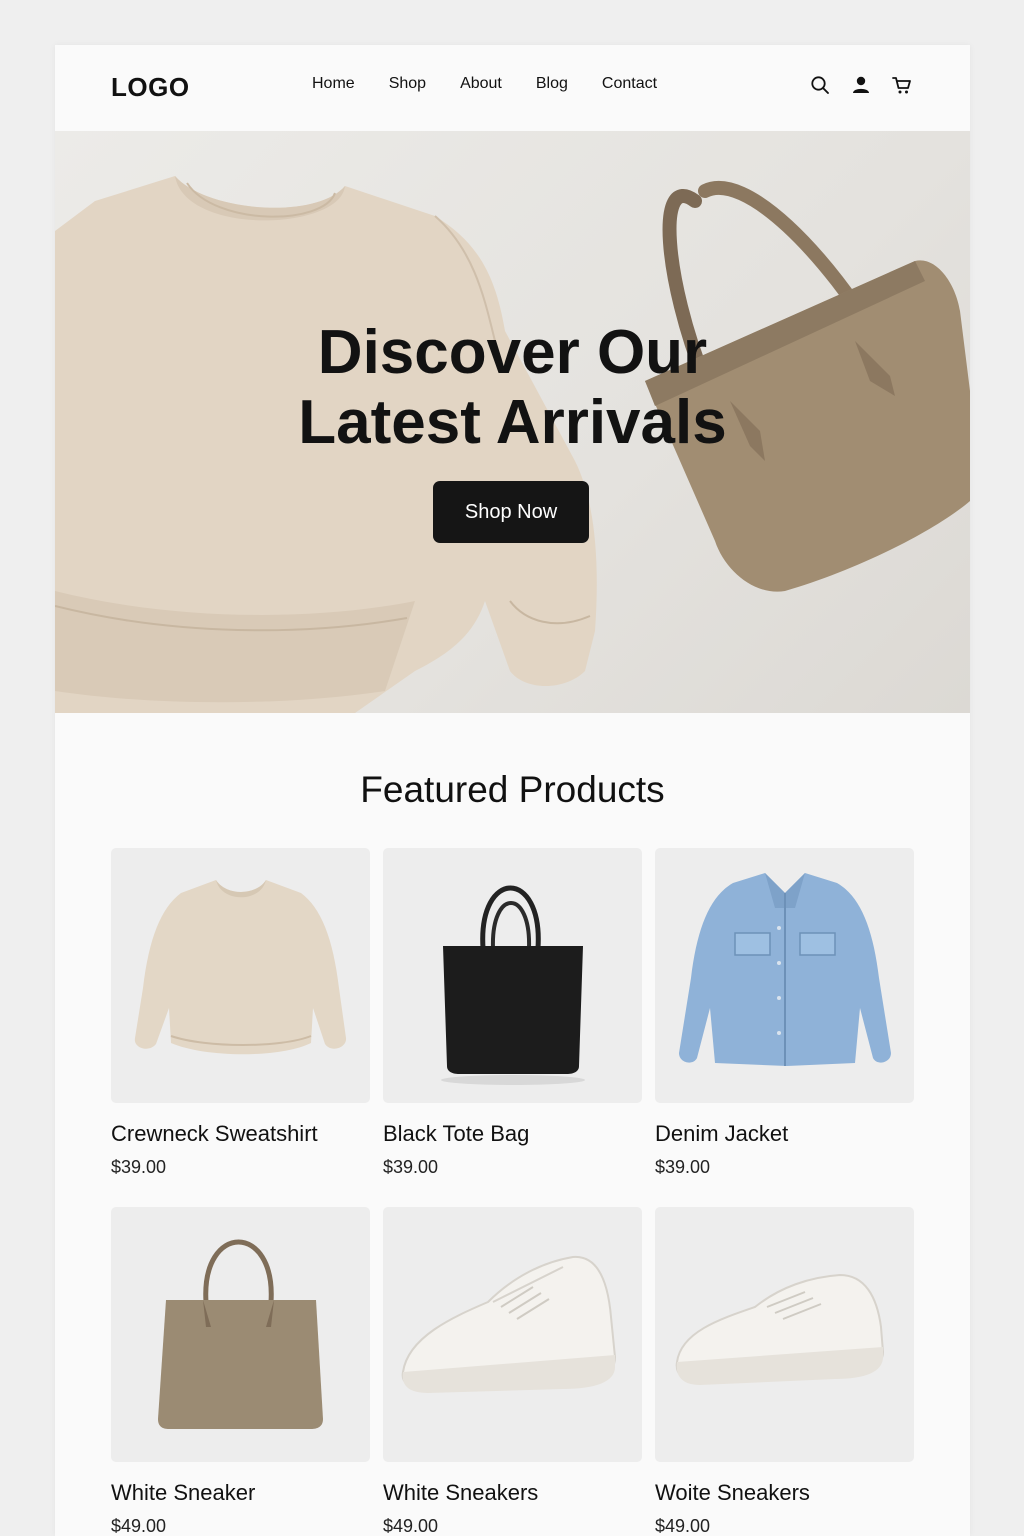 This screenshot has width=1024, height=1536. What do you see at coordinates (512, 1134) in the screenshot?
I see `product-name: Black Tote Bag` at bounding box center [512, 1134].